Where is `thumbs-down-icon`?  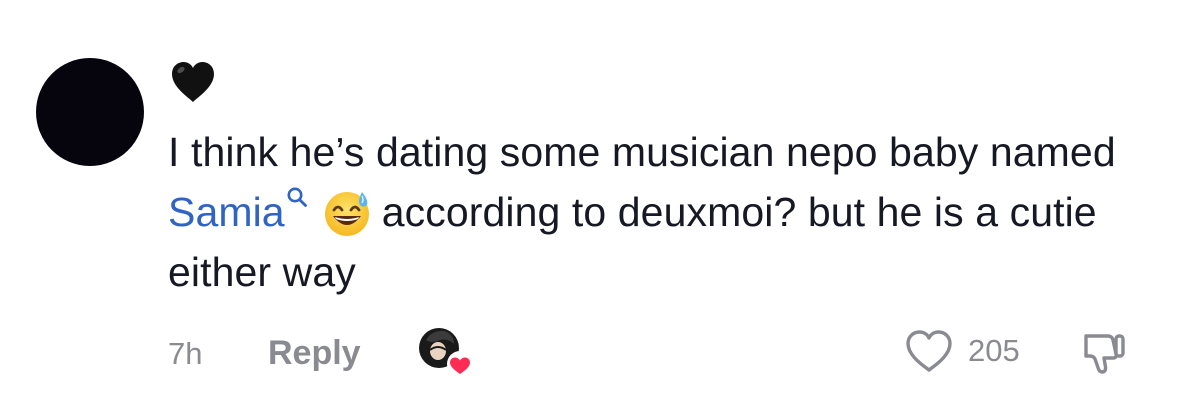
thumbs-down-icon is located at coordinates (1104, 354).